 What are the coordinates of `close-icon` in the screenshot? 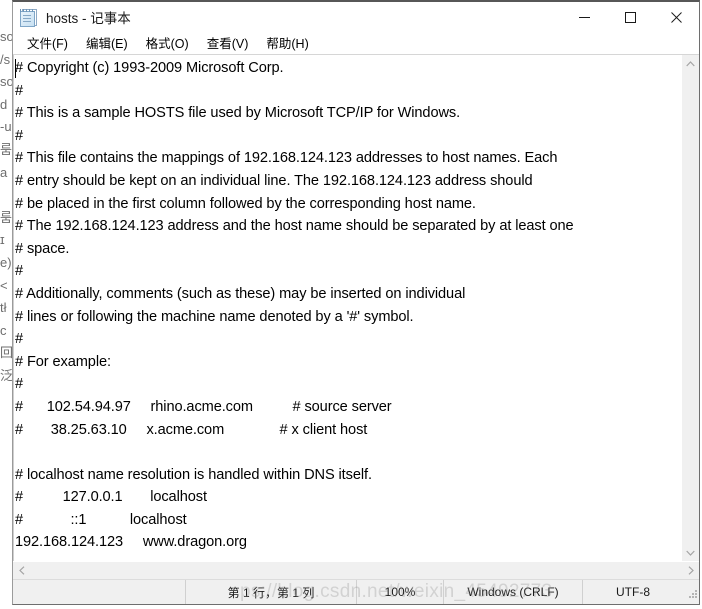 It's located at (676, 17).